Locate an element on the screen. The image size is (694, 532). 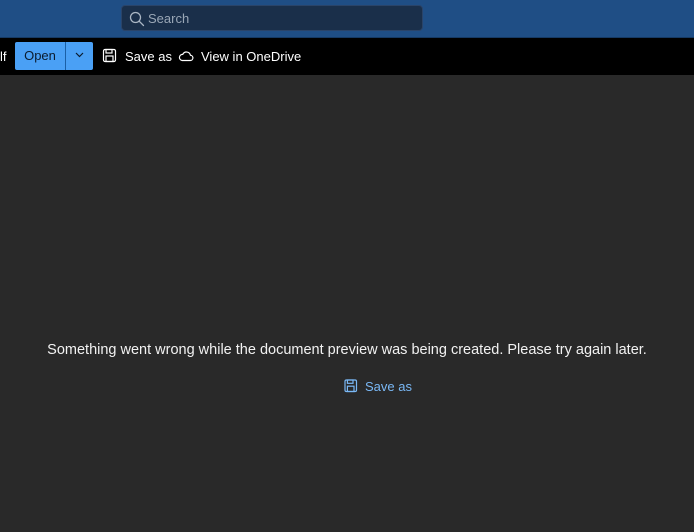
search-icon is located at coordinates (137, 19).